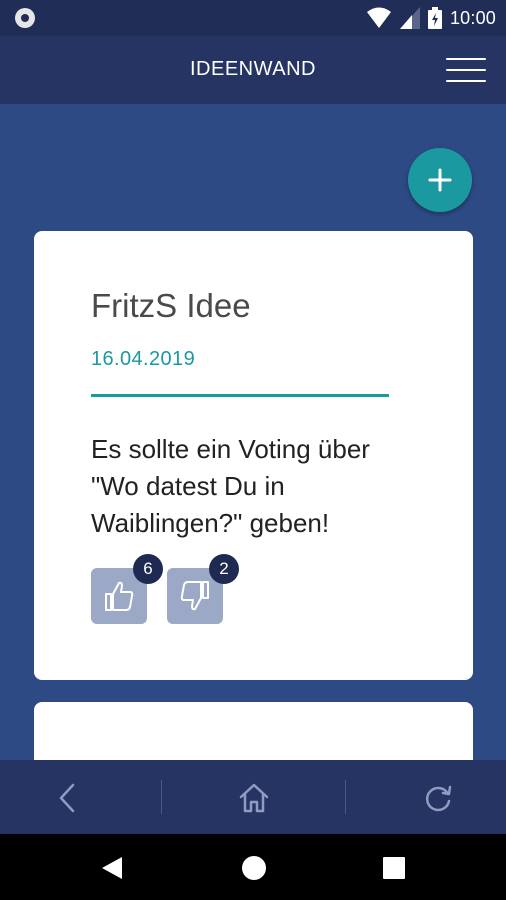 This screenshot has width=506, height=900. What do you see at coordinates (434, 18) in the screenshot?
I see `battery-icon` at bounding box center [434, 18].